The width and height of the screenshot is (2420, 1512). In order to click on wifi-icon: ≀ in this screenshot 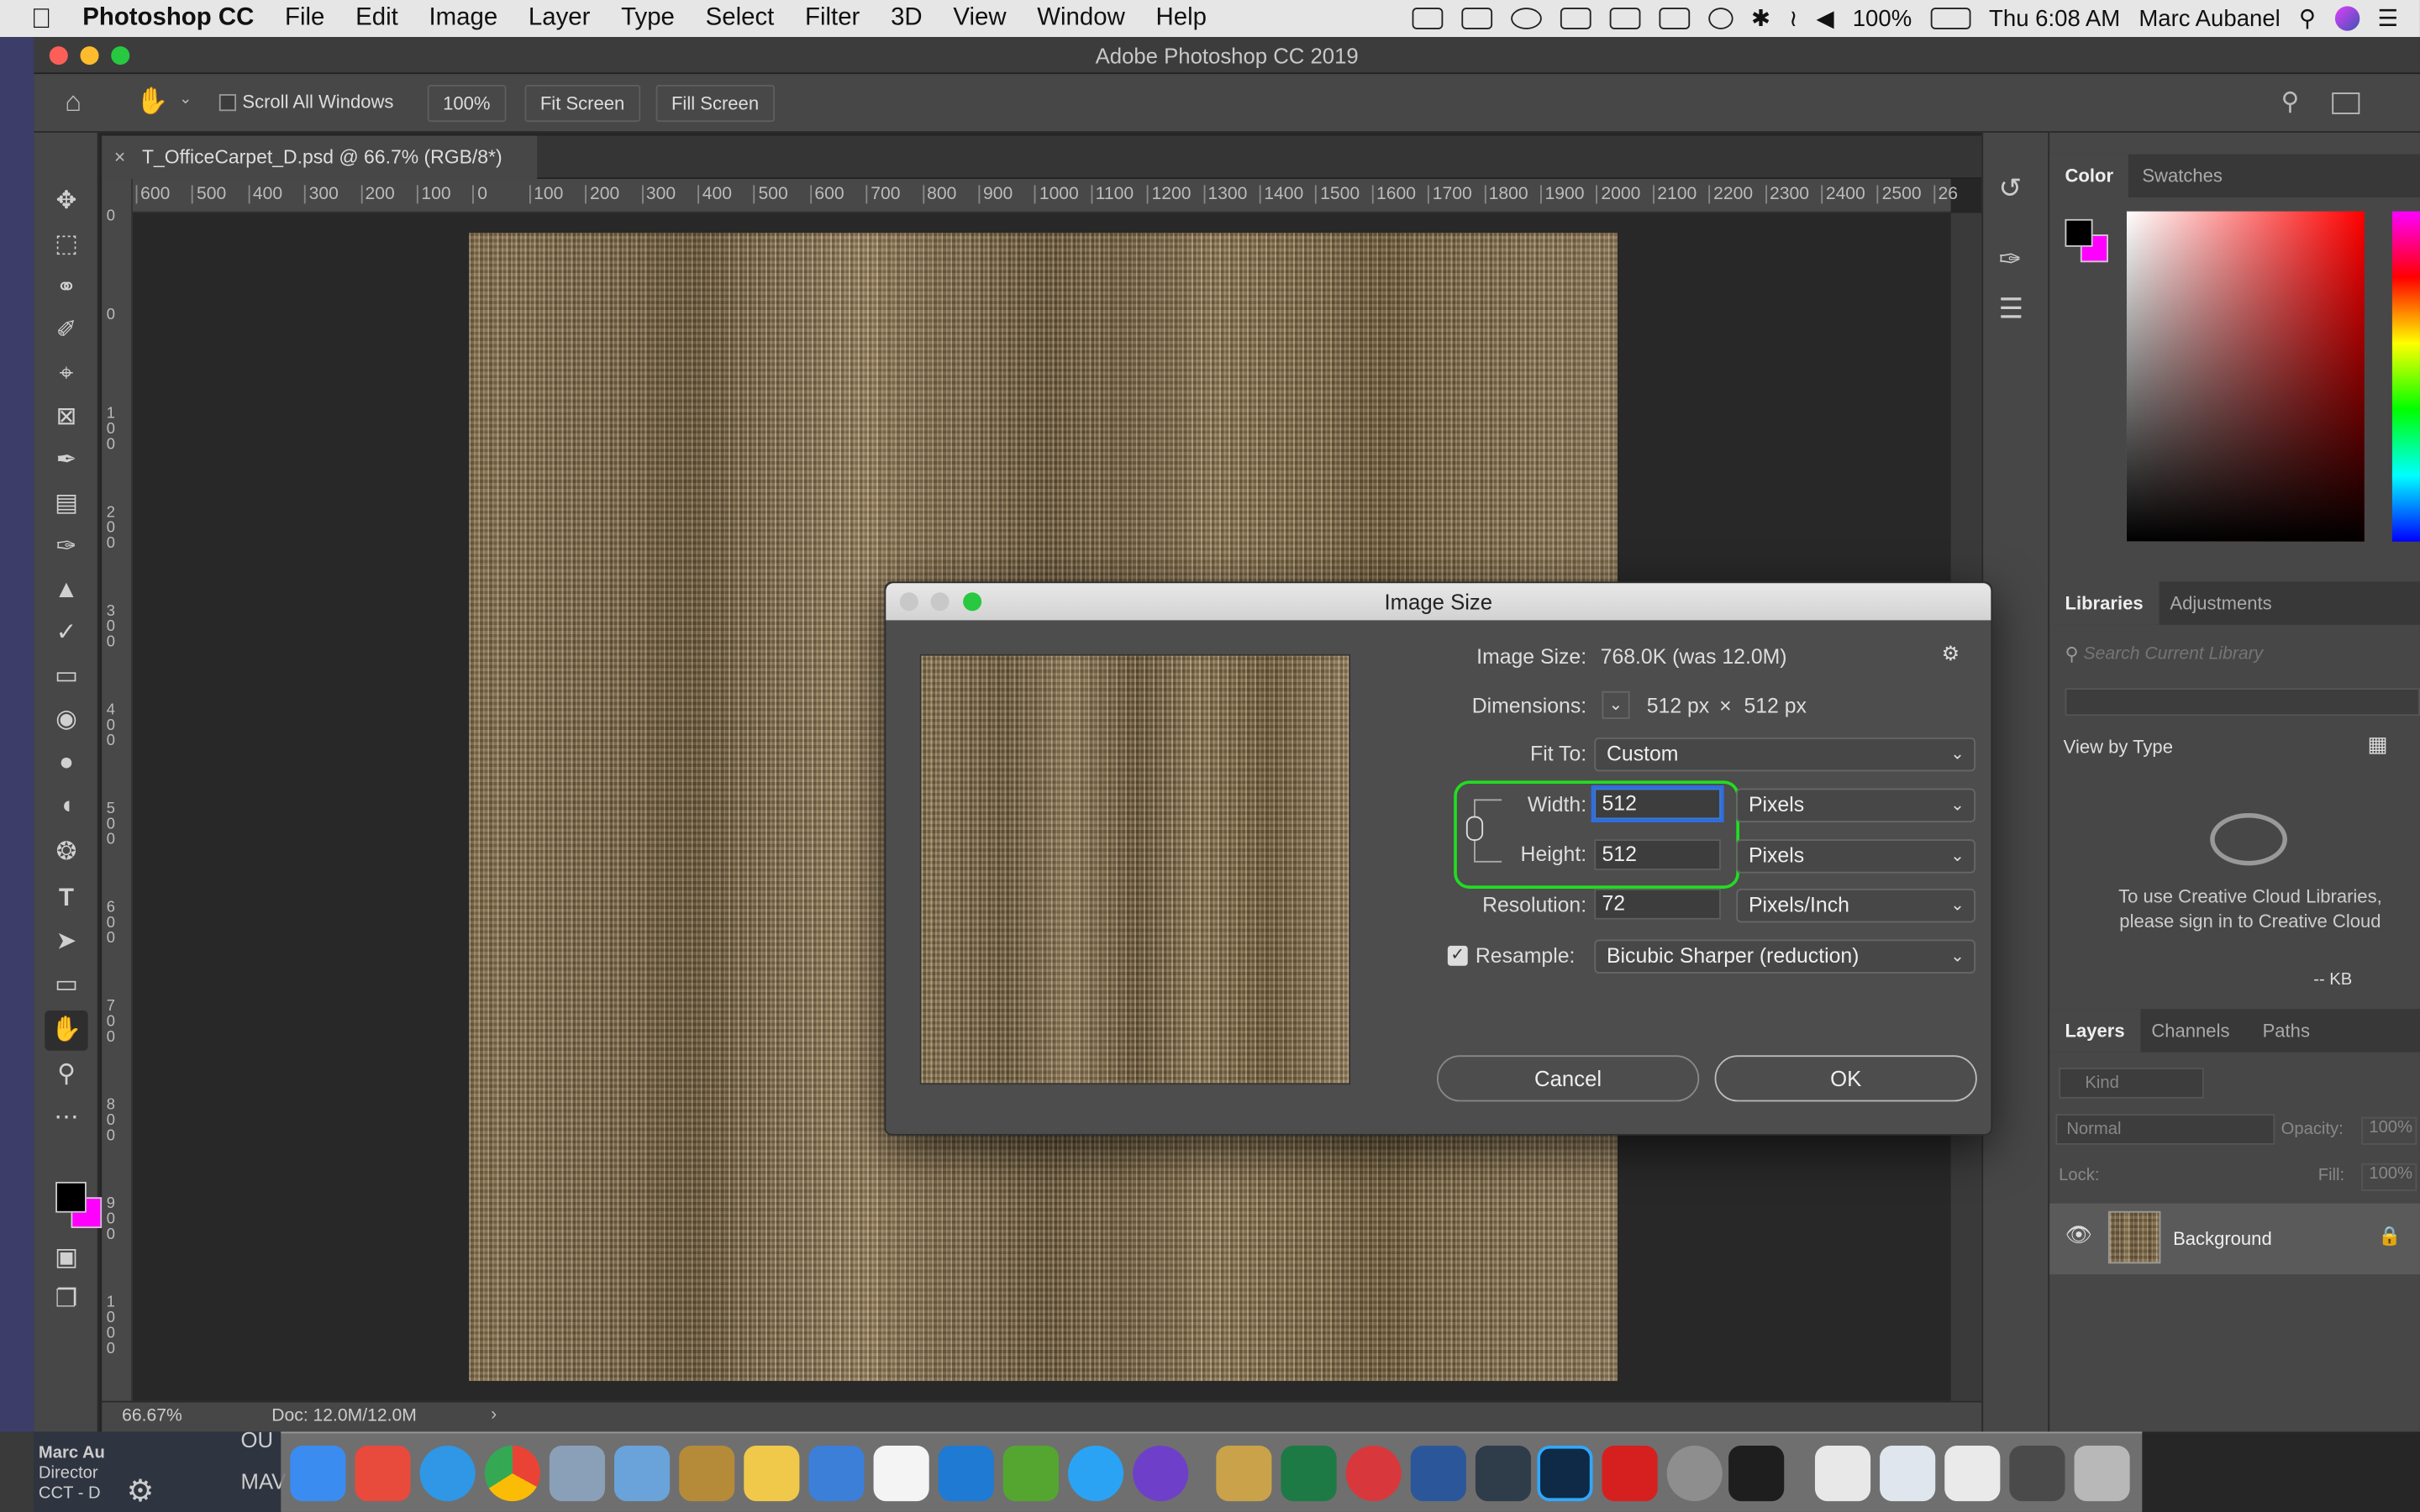, I will do `click(1793, 18)`.